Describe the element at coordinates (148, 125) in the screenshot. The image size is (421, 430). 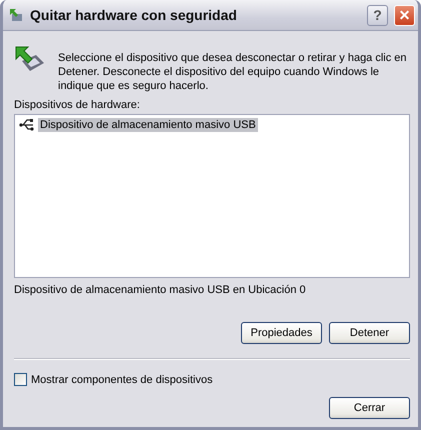
I see `device-item: Dispositivo de almacenamiento masivo USB` at that location.